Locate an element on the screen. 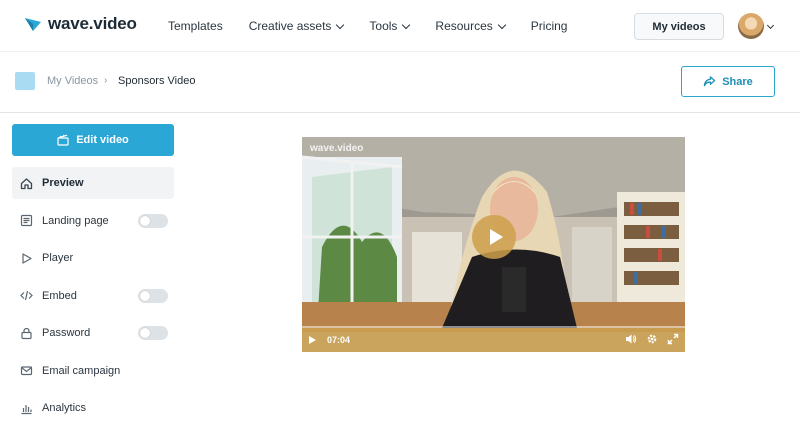 The image size is (800, 433). nav-pricing: Pricing is located at coordinates (549, 26).